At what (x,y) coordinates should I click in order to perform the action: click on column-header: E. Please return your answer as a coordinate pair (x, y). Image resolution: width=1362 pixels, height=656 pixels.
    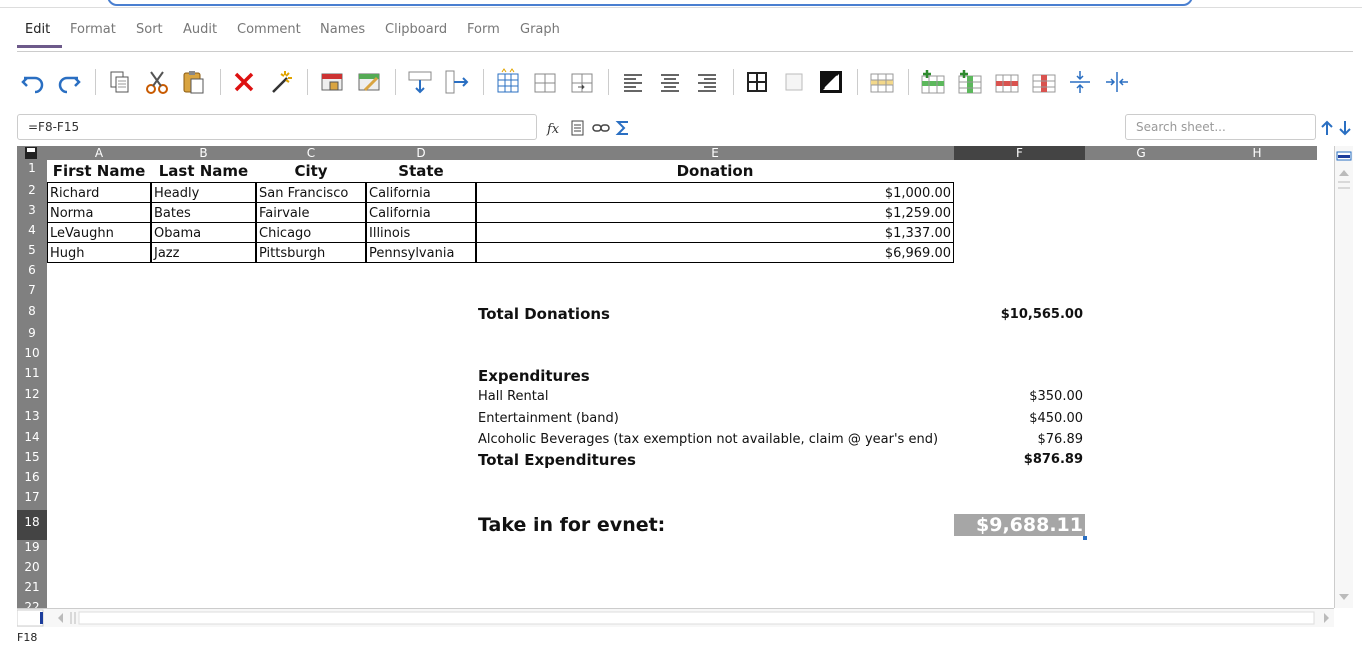
    Looking at the image, I should click on (715, 153).